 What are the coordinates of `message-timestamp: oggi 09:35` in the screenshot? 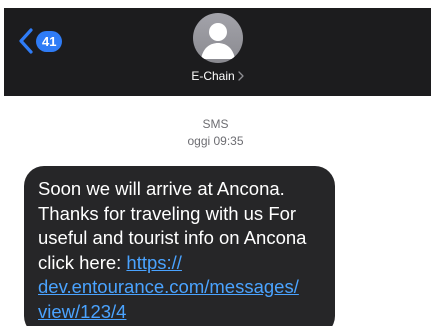 It's located at (215, 141).